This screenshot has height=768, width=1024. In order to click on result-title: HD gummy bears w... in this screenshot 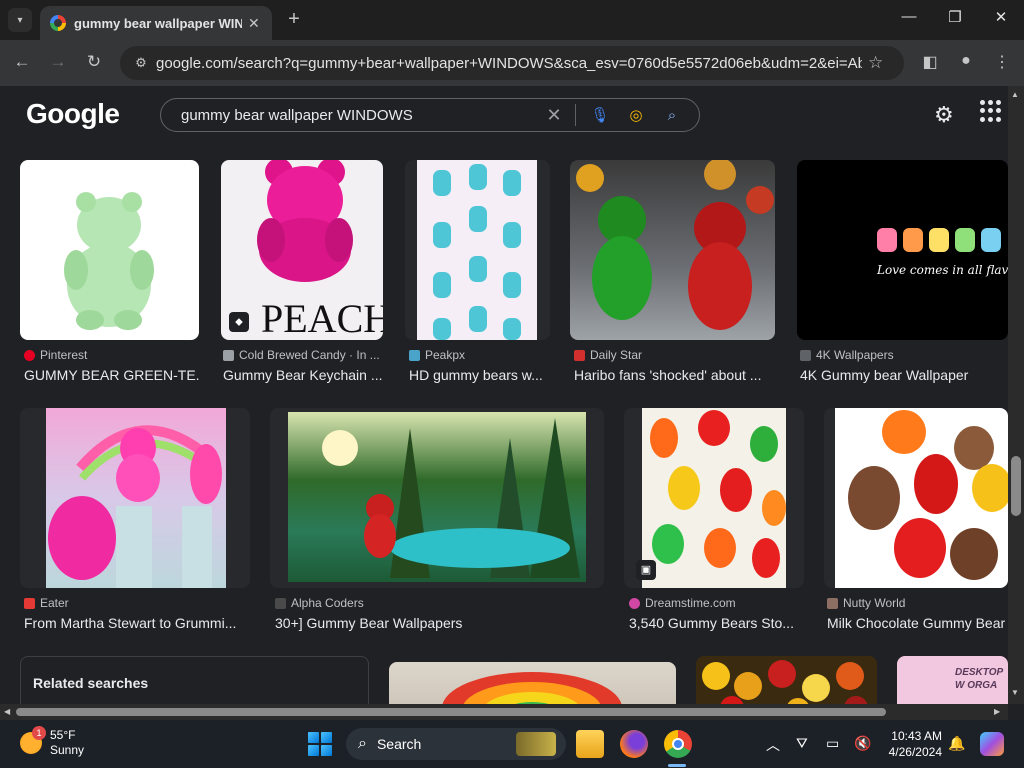, I will do `click(479, 375)`.